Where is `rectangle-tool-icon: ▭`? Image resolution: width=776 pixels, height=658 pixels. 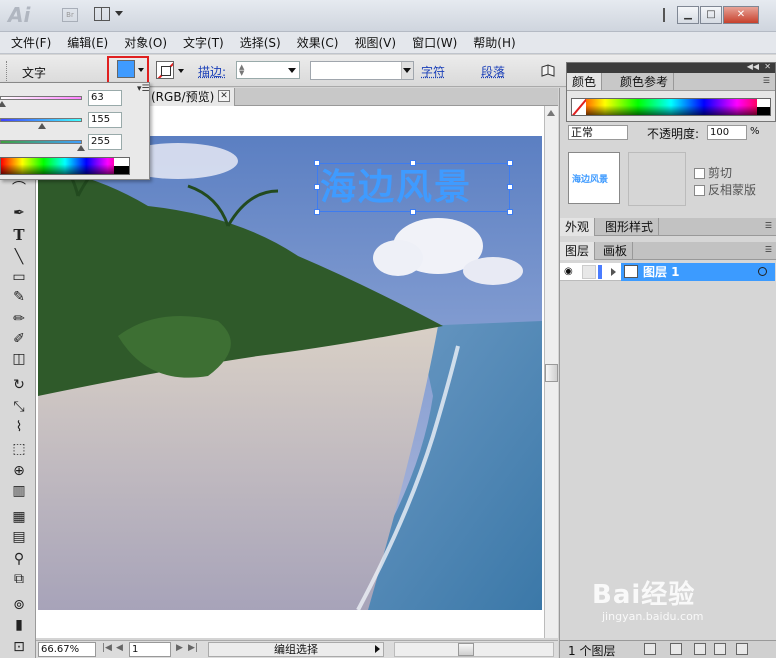
rectangle-tool-icon: ▭ is located at coordinates (19, 277).